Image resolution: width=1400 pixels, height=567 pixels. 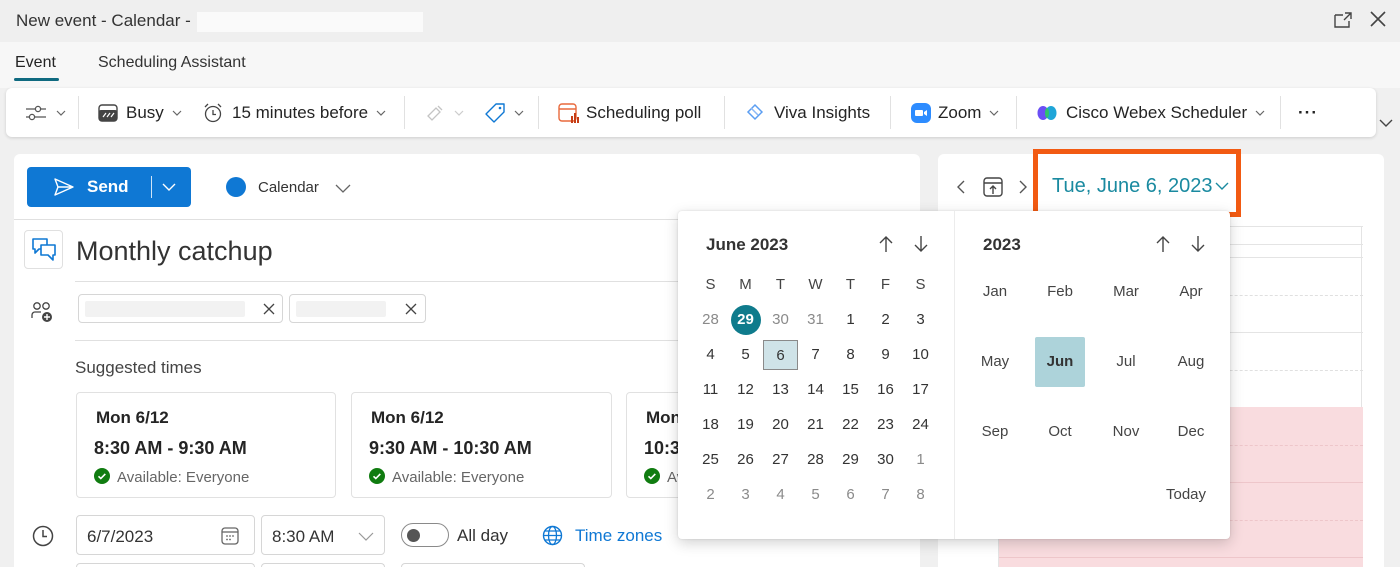 I want to click on repeat-dropdown, so click(x=493, y=565).